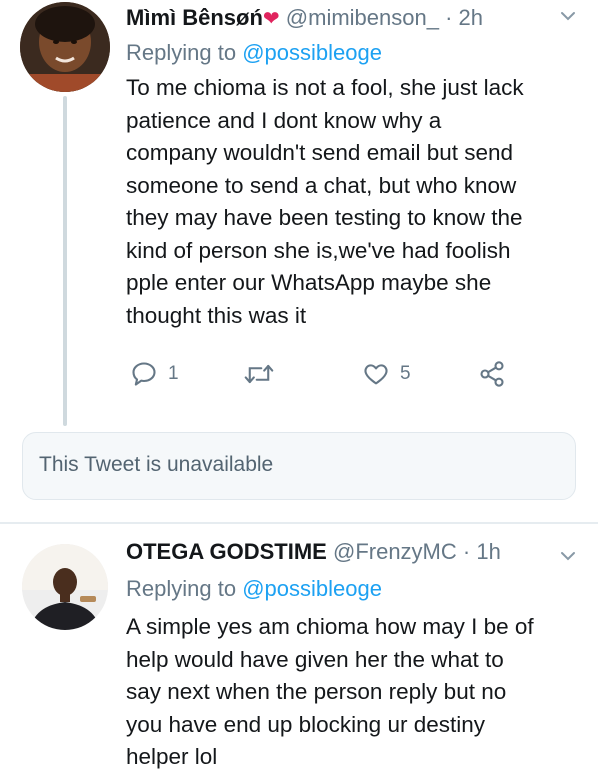 This screenshot has width=598, height=777. I want to click on author-name: Mìmì Bênsøń, so click(194, 17).